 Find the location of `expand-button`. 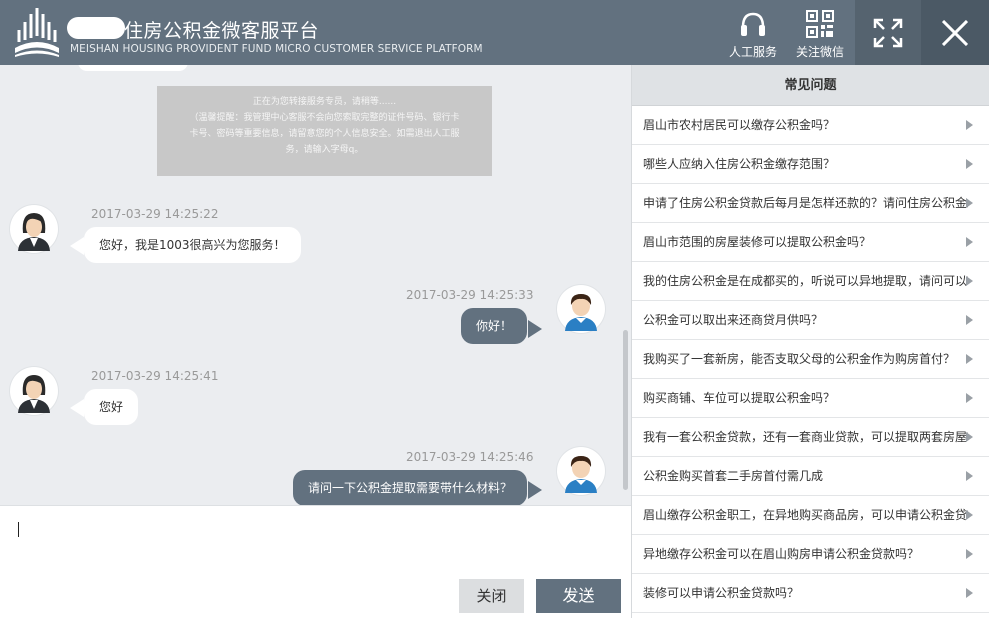

expand-button is located at coordinates (888, 32).